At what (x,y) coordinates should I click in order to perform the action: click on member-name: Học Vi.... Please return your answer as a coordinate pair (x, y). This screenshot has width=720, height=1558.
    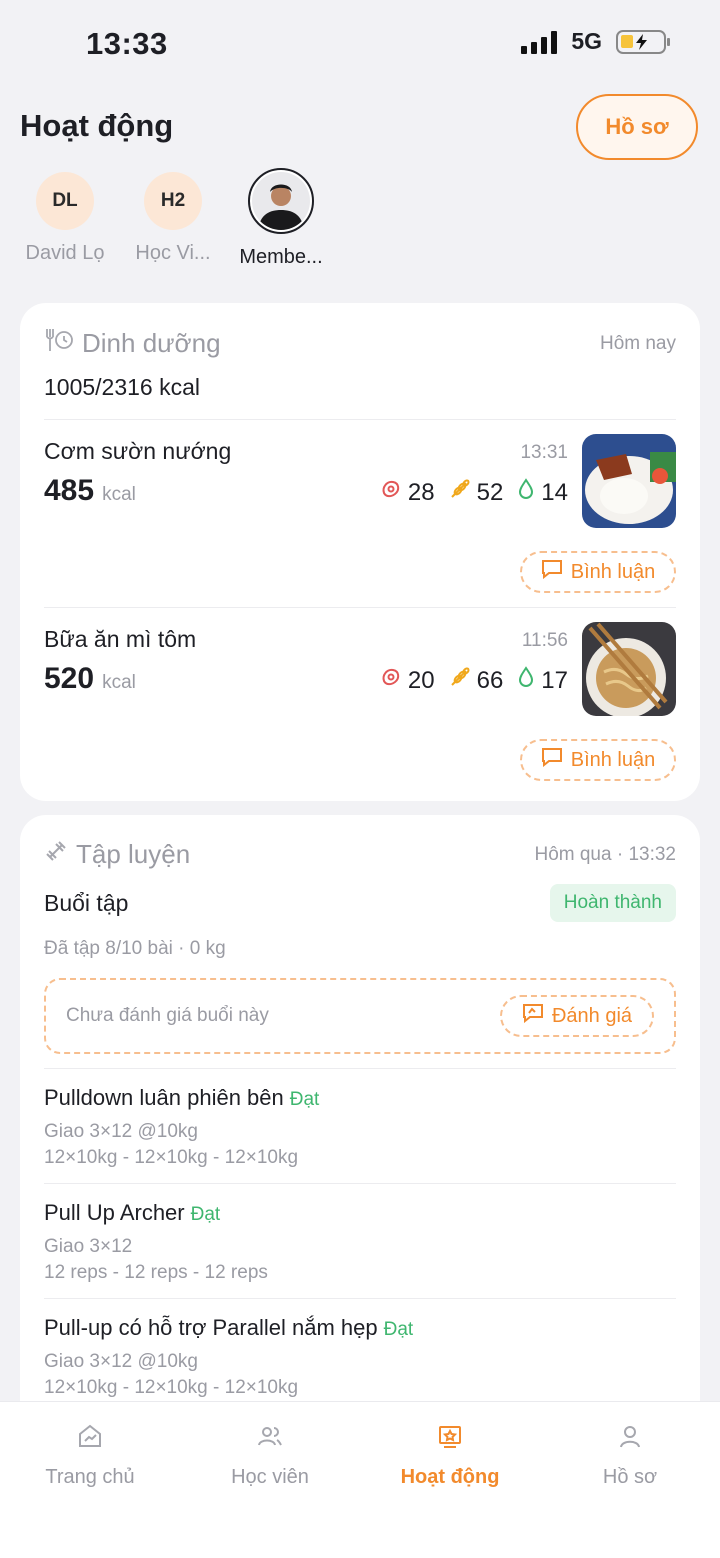
    Looking at the image, I should click on (173, 253).